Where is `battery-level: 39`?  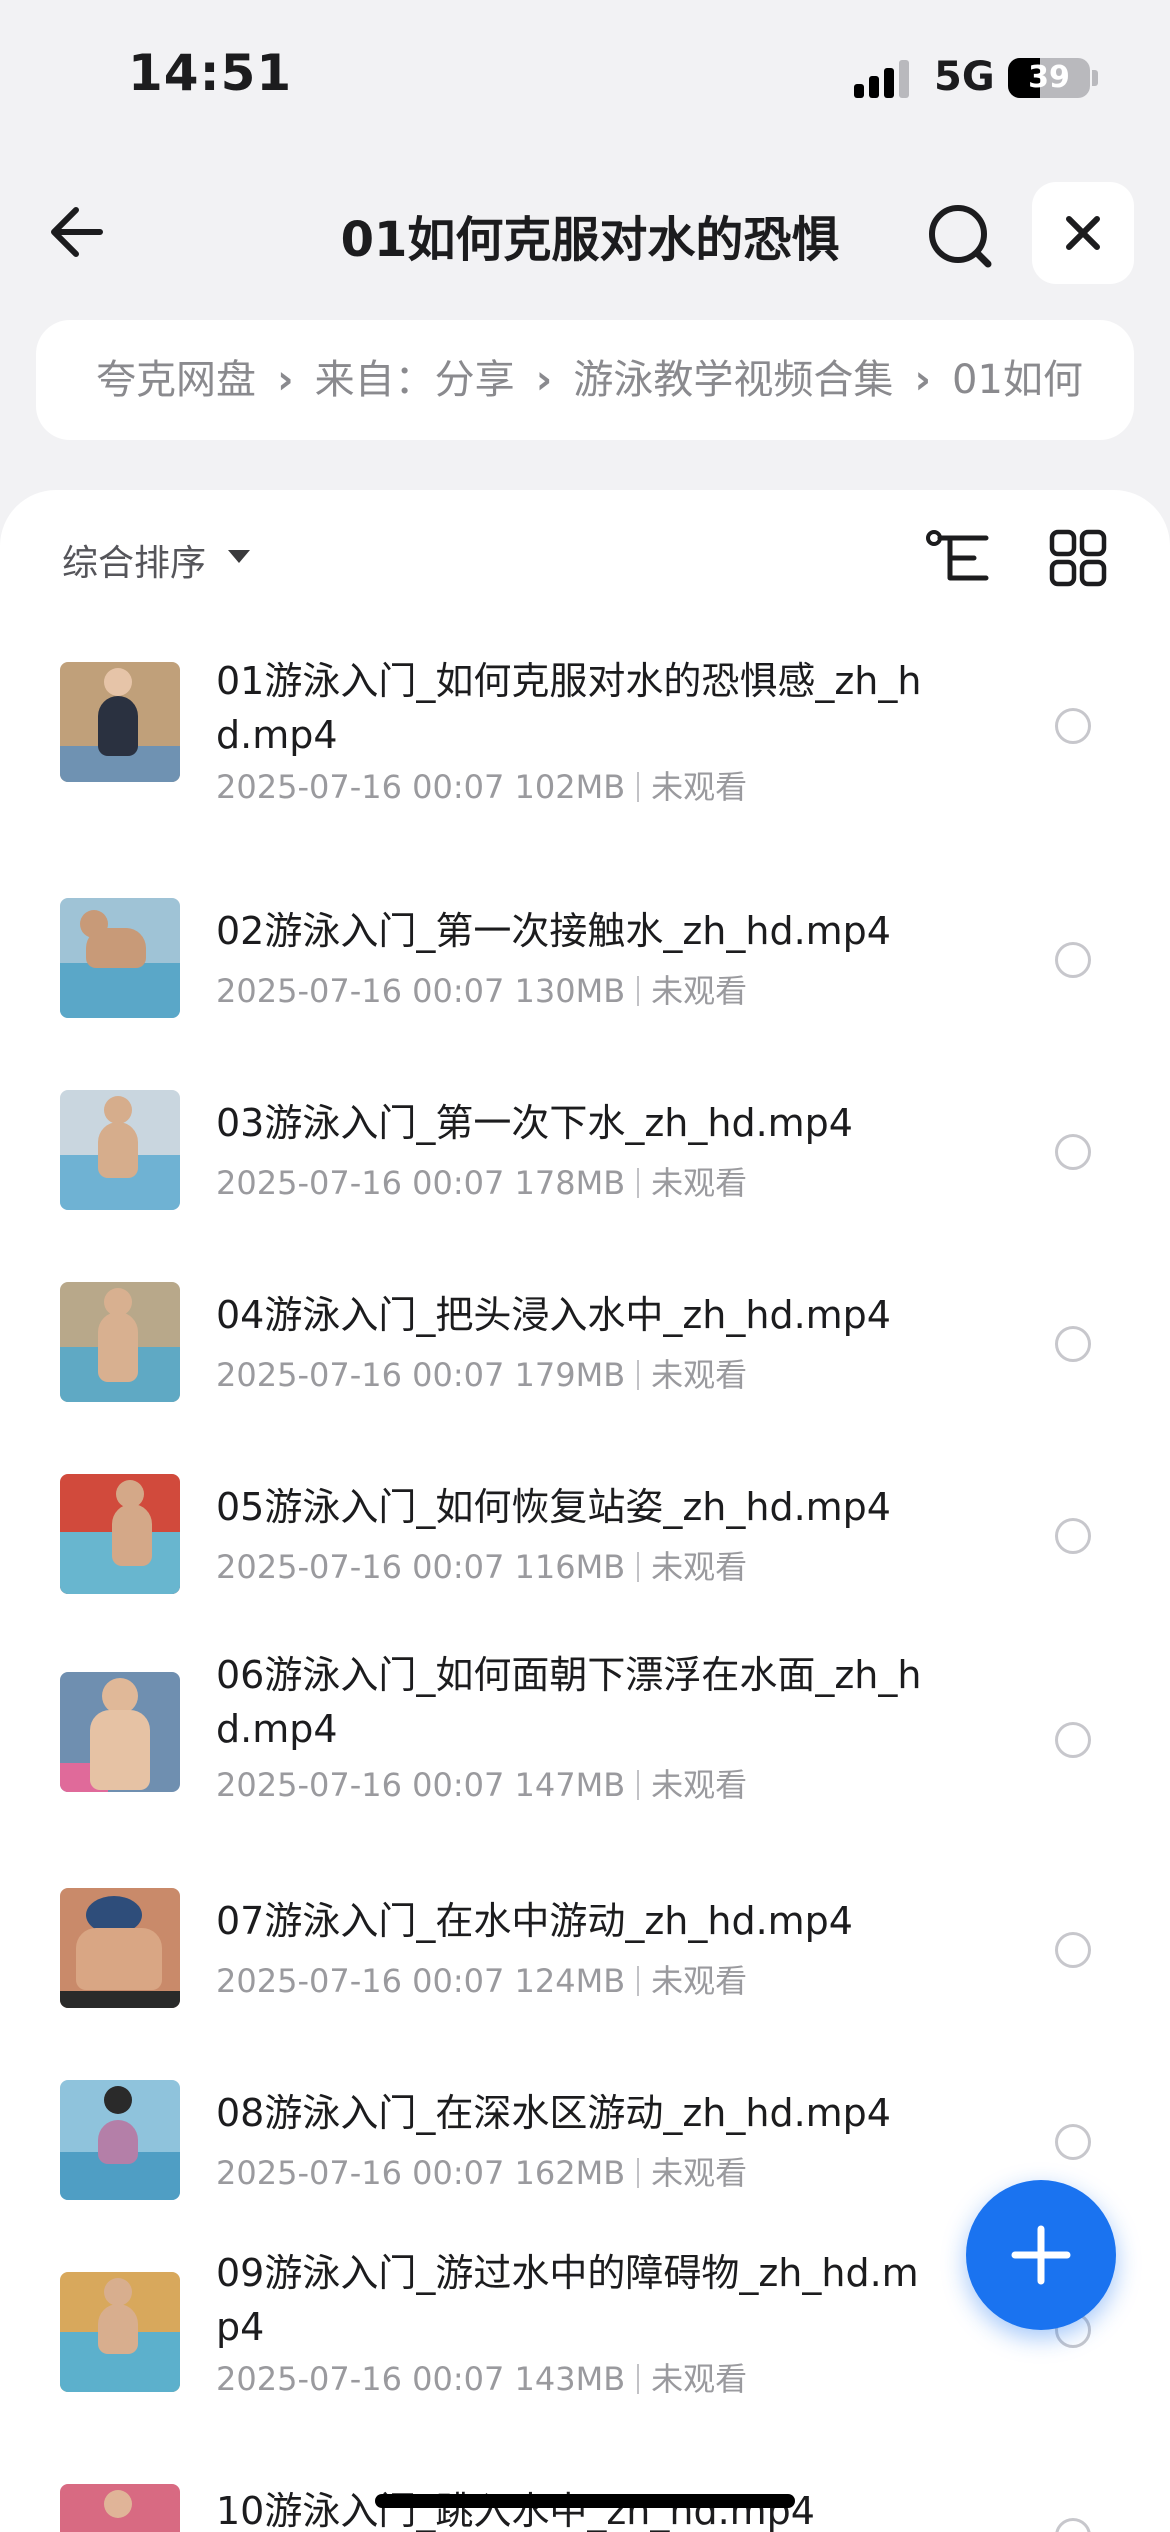
battery-level: 39 is located at coordinates (1049, 77).